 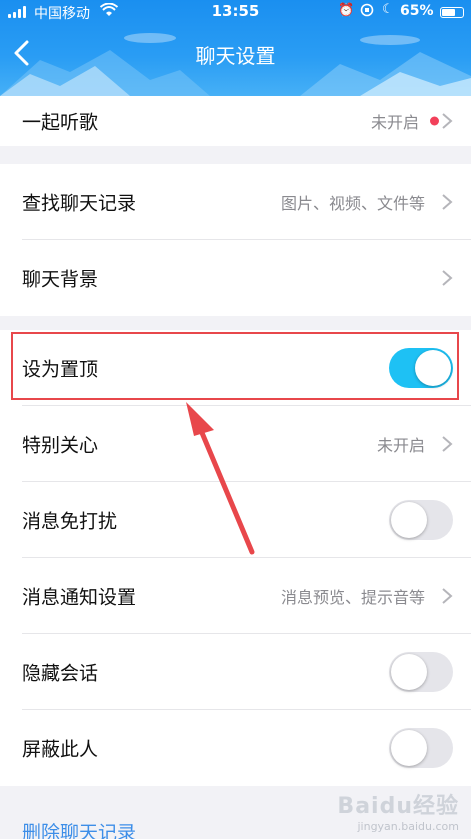 What do you see at coordinates (235, 366) in the screenshot?
I see `annotation-highlight-box` at bounding box center [235, 366].